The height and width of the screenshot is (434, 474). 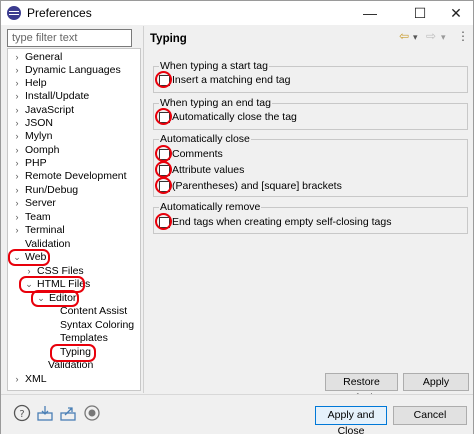 I want to click on tree-item-label: Typing, so click(x=75, y=352).